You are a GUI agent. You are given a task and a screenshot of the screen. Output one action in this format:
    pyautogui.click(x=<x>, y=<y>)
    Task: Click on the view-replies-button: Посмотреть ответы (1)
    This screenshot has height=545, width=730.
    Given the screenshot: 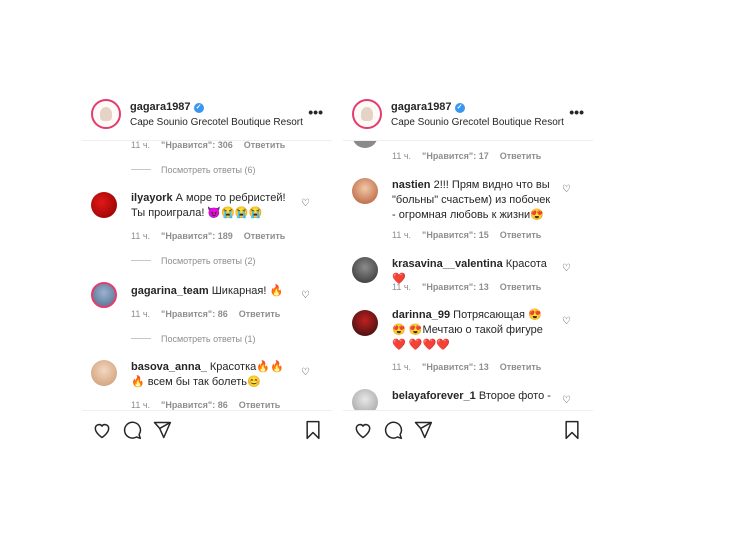 What is the action you would take?
    pyautogui.click(x=193, y=339)
    